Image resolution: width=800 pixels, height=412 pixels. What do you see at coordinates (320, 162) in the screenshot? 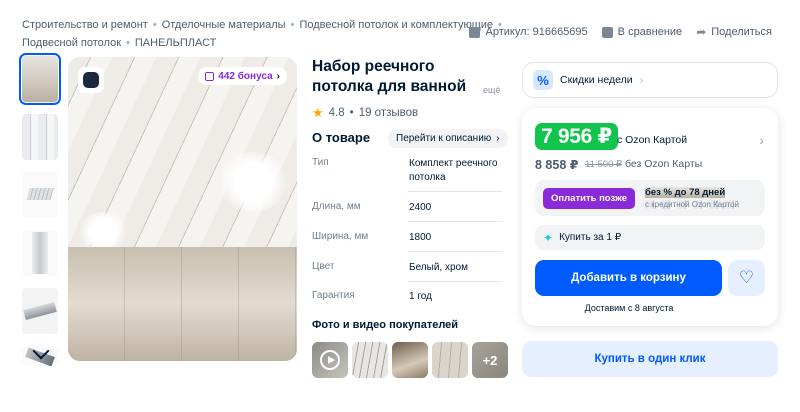
I see `spec-key: Тип` at bounding box center [320, 162].